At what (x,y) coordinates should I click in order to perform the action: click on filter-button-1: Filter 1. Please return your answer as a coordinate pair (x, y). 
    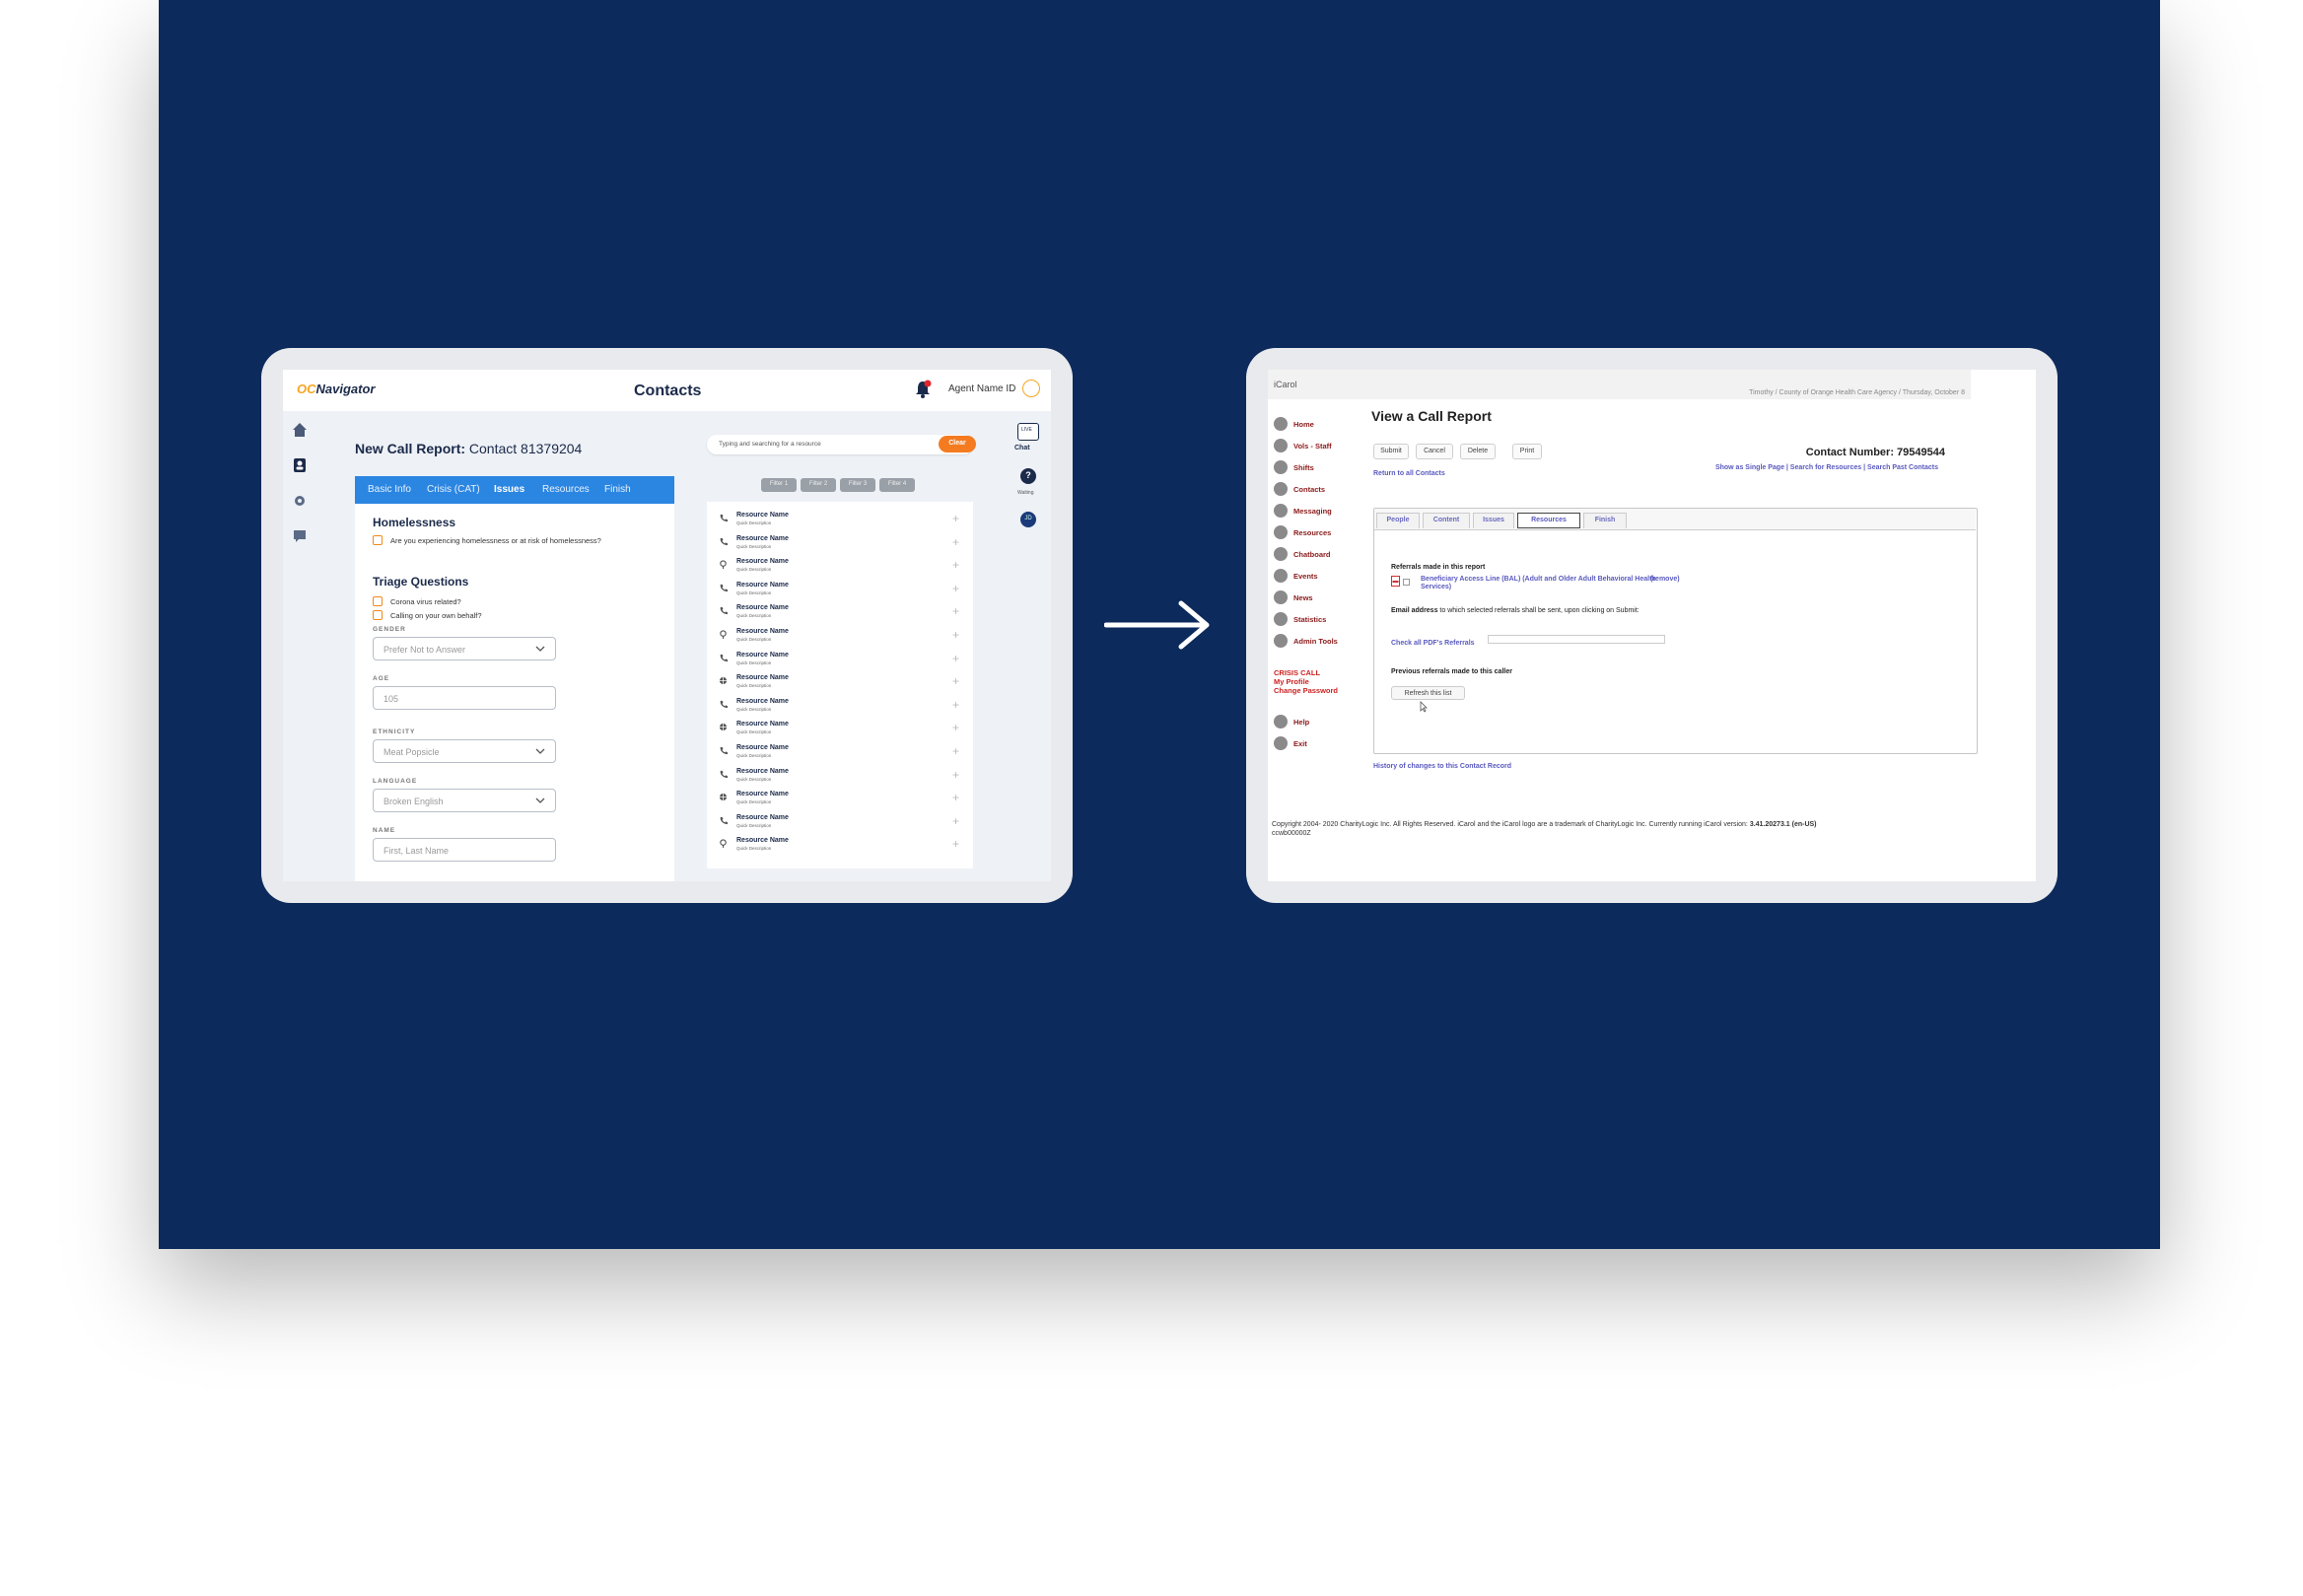
    Looking at the image, I should click on (779, 485).